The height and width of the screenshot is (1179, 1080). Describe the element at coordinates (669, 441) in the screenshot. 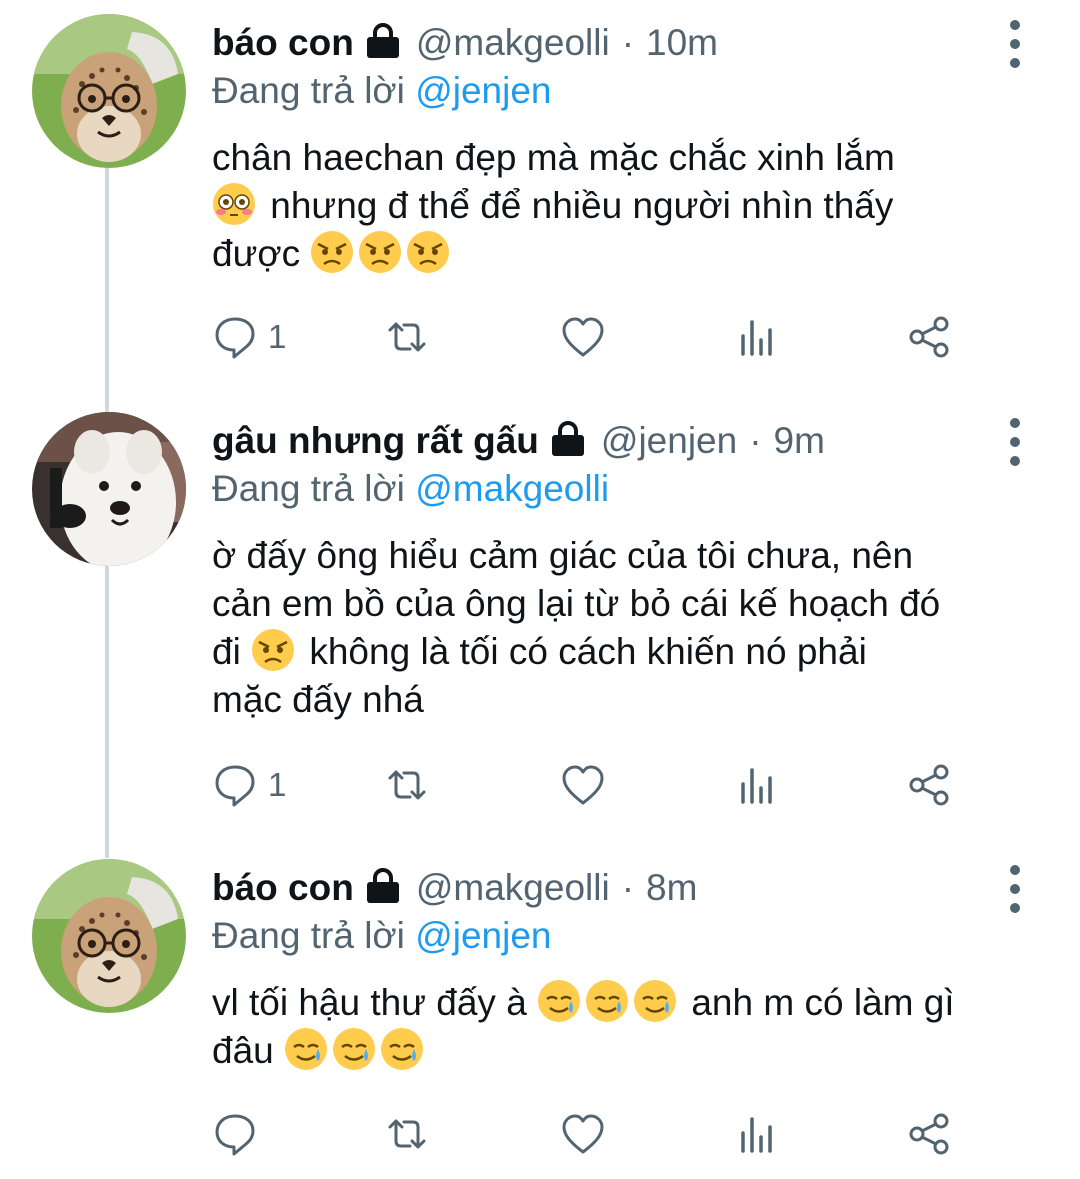

I see `handle: @jenjen` at that location.